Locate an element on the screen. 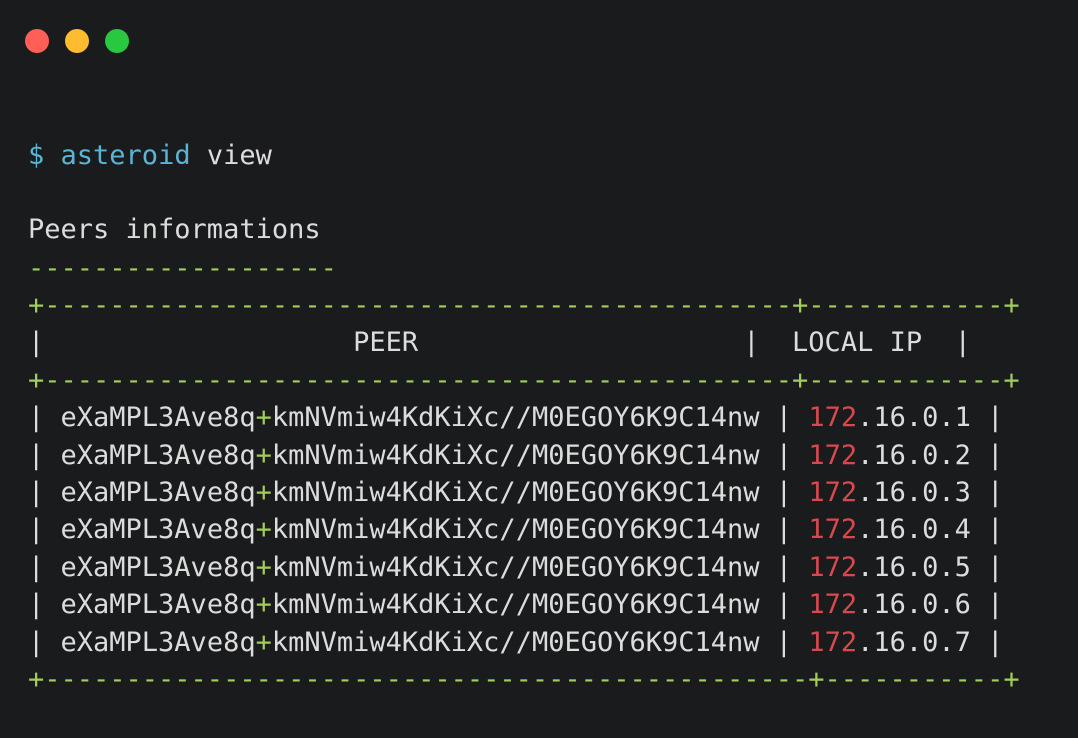  ip-remaining-octets: .16.0.6 is located at coordinates (914, 605).